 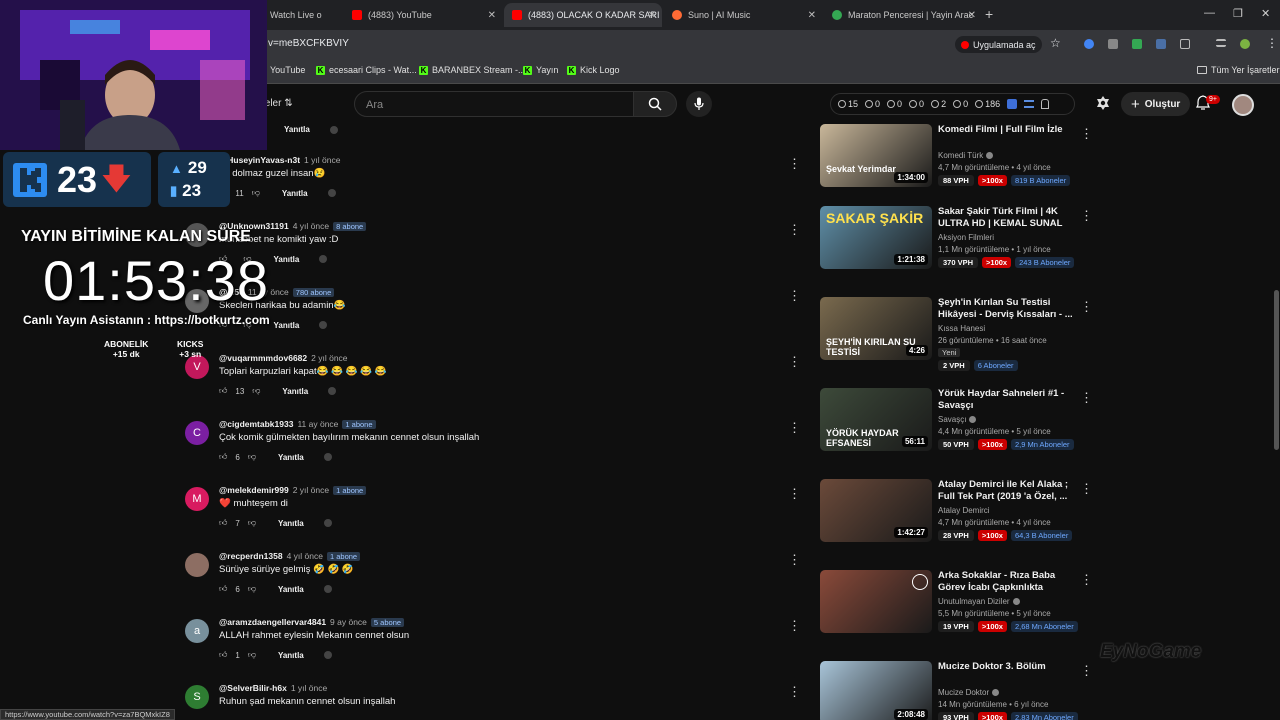 What do you see at coordinates (256, 424) in the screenshot?
I see `comment-username: @cigdemtabk1933` at bounding box center [256, 424].